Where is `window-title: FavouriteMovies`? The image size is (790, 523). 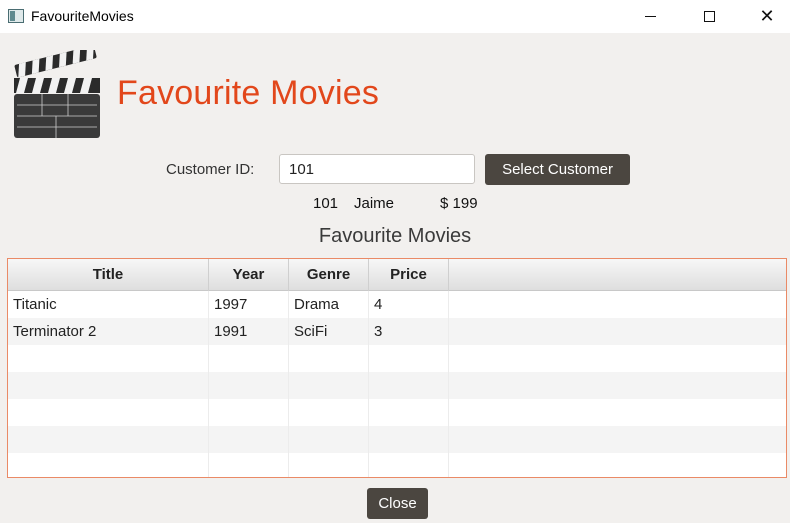
window-title: FavouriteMovies is located at coordinates (82, 16).